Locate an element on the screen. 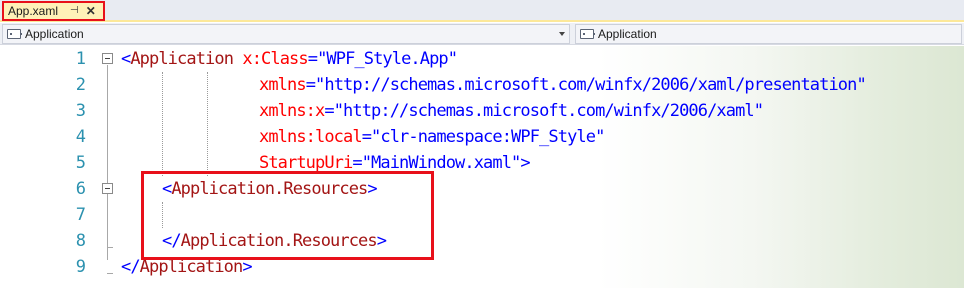 Image resolution: width=964 pixels, height=288 pixels. type-dropdown: Application is located at coordinates (286, 34).